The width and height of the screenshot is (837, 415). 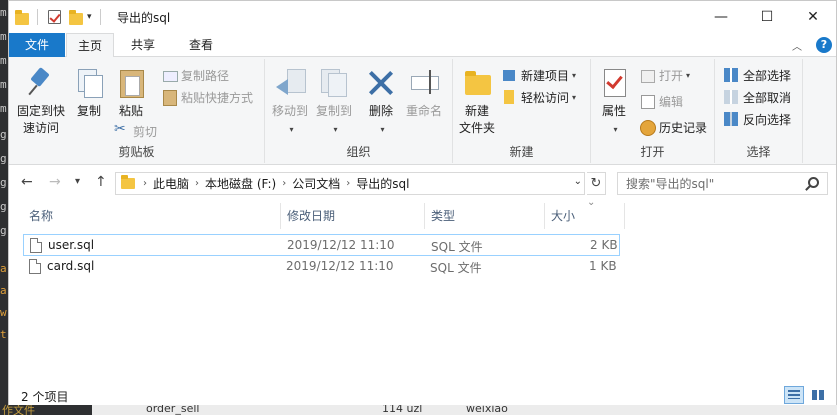 I want to click on back-arrow-icon: ←, so click(x=27, y=182).